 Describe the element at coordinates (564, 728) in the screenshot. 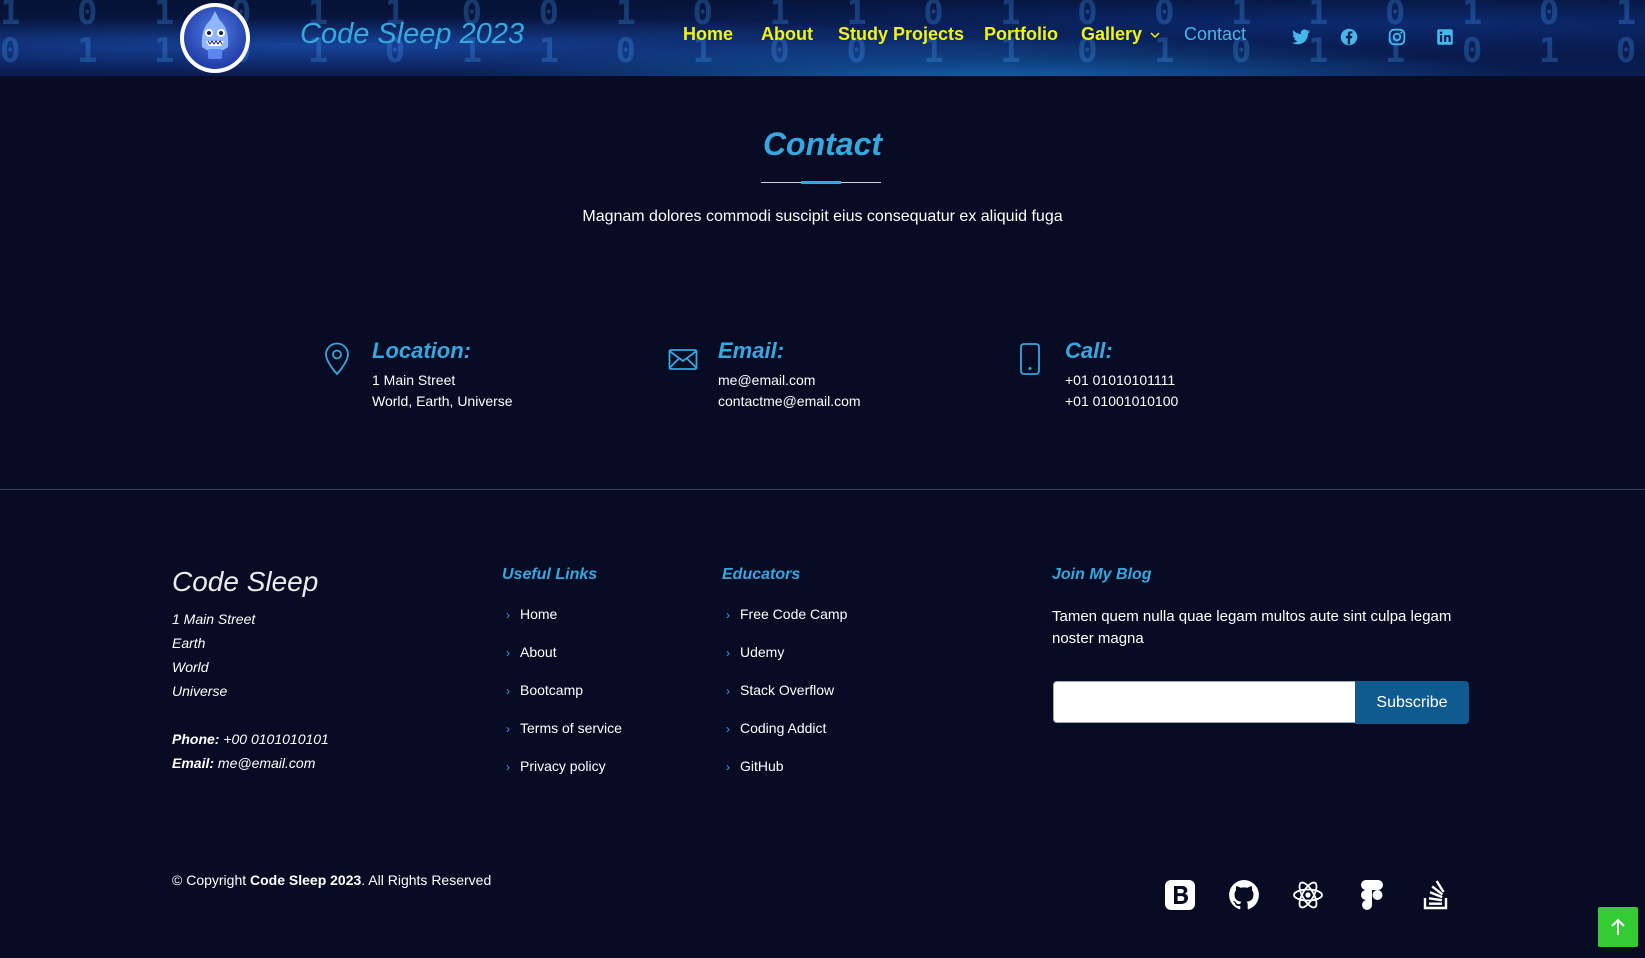

I see `footer-link-terms: › Terms of service` at that location.